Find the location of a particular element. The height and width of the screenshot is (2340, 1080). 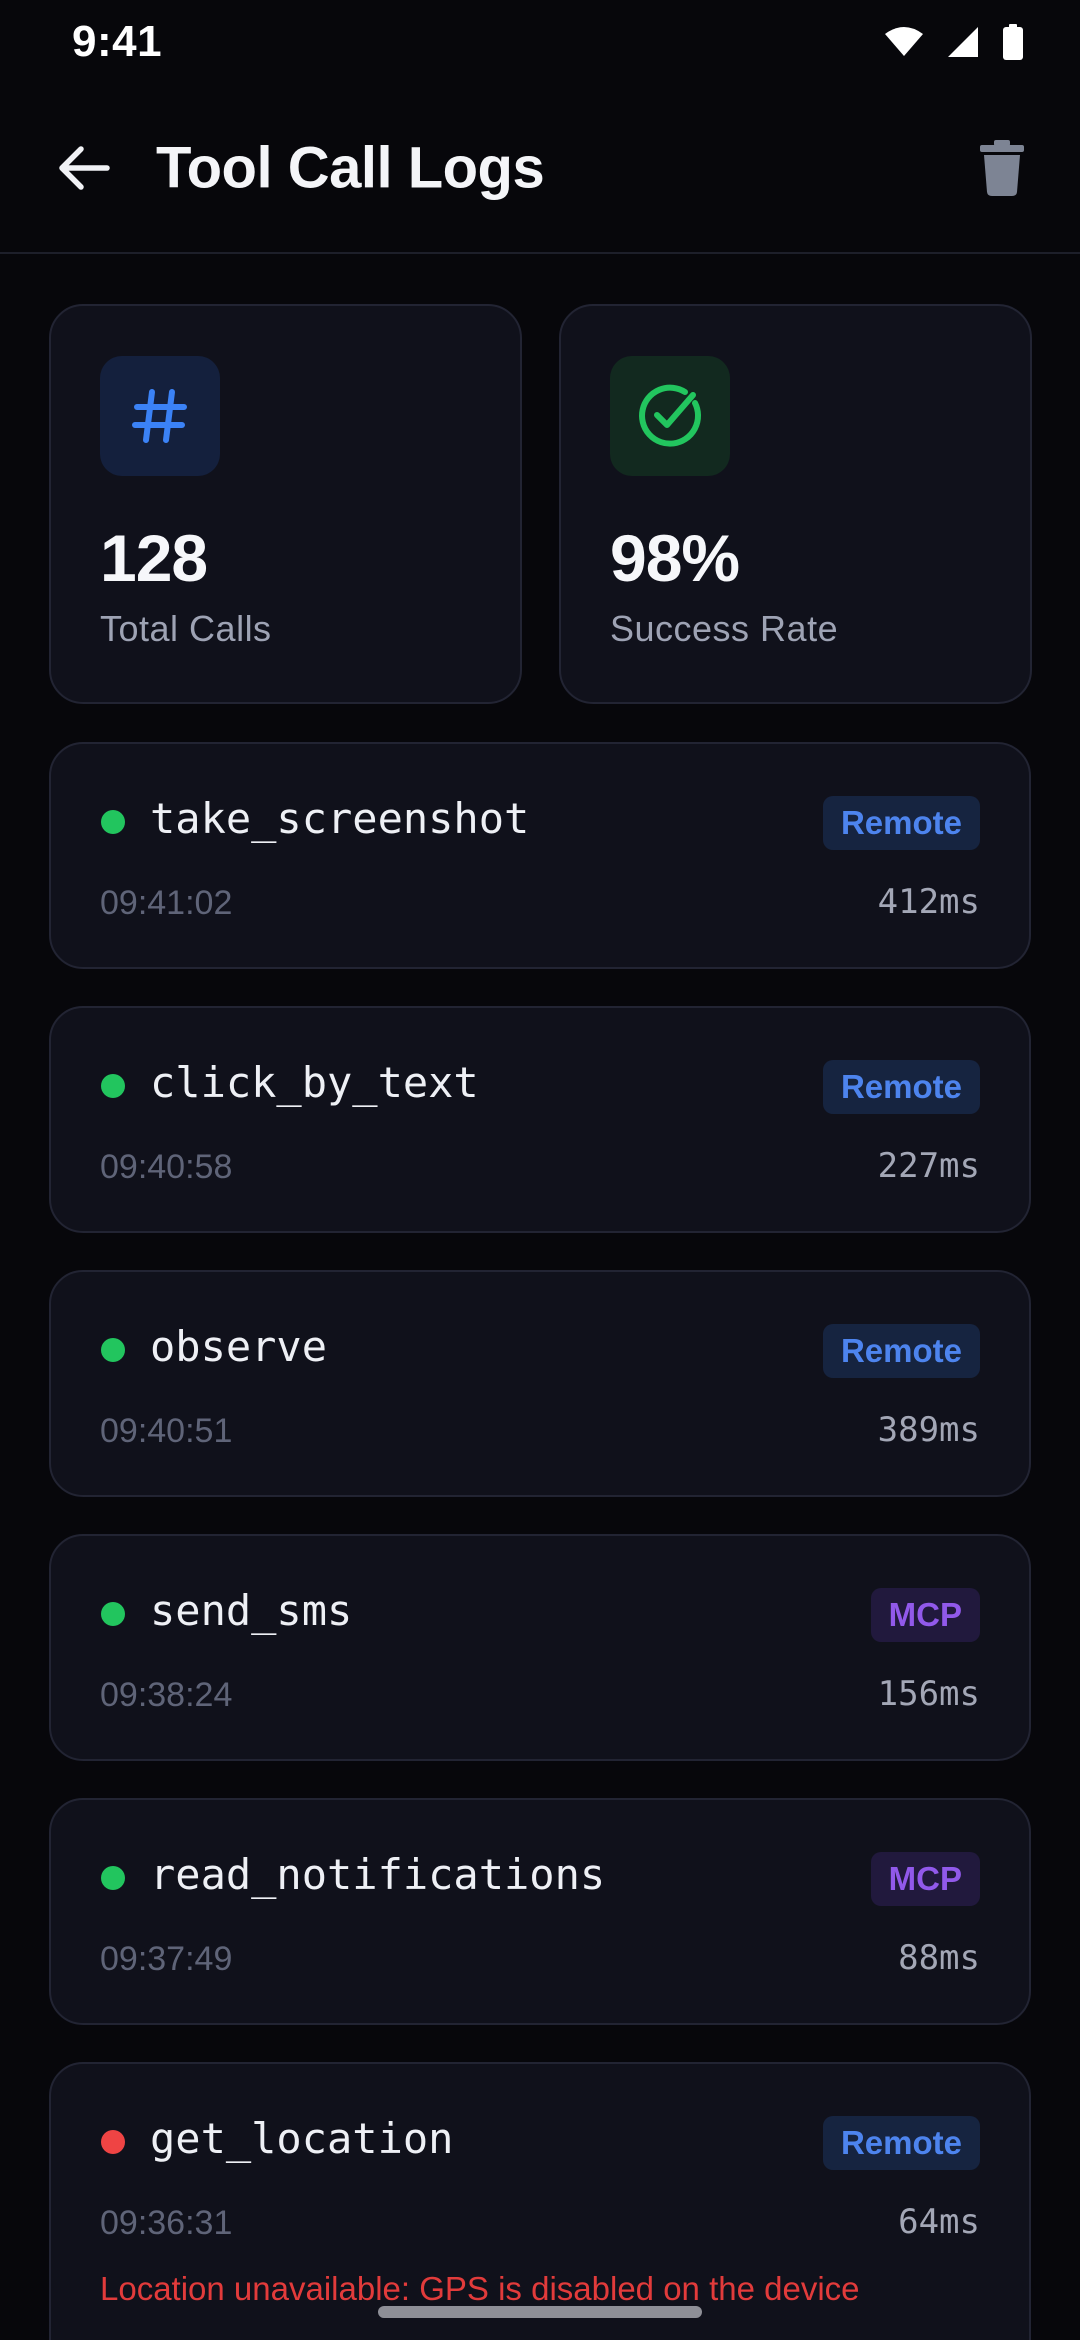

page-title: Tool Call Logs is located at coordinates (350, 168).